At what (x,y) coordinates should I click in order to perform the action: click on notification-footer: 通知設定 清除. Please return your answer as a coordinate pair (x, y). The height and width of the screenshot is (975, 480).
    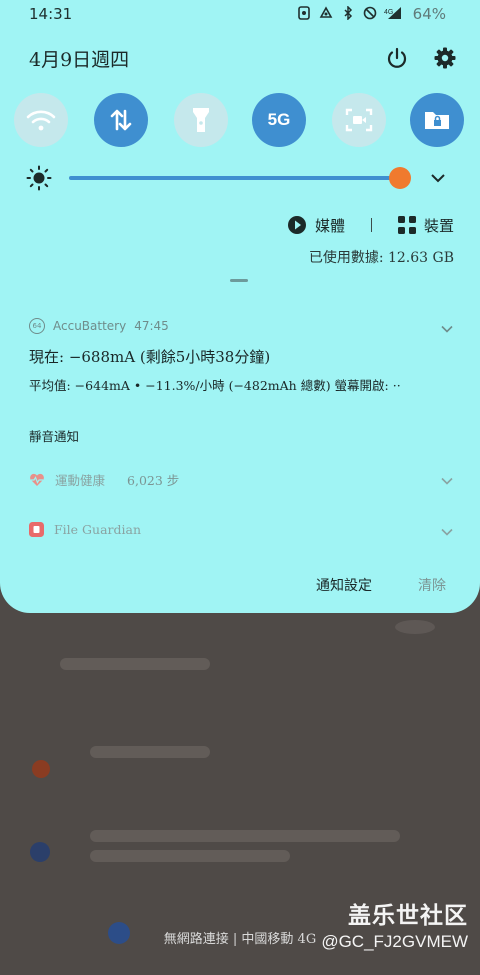
    Looking at the image, I should click on (381, 585).